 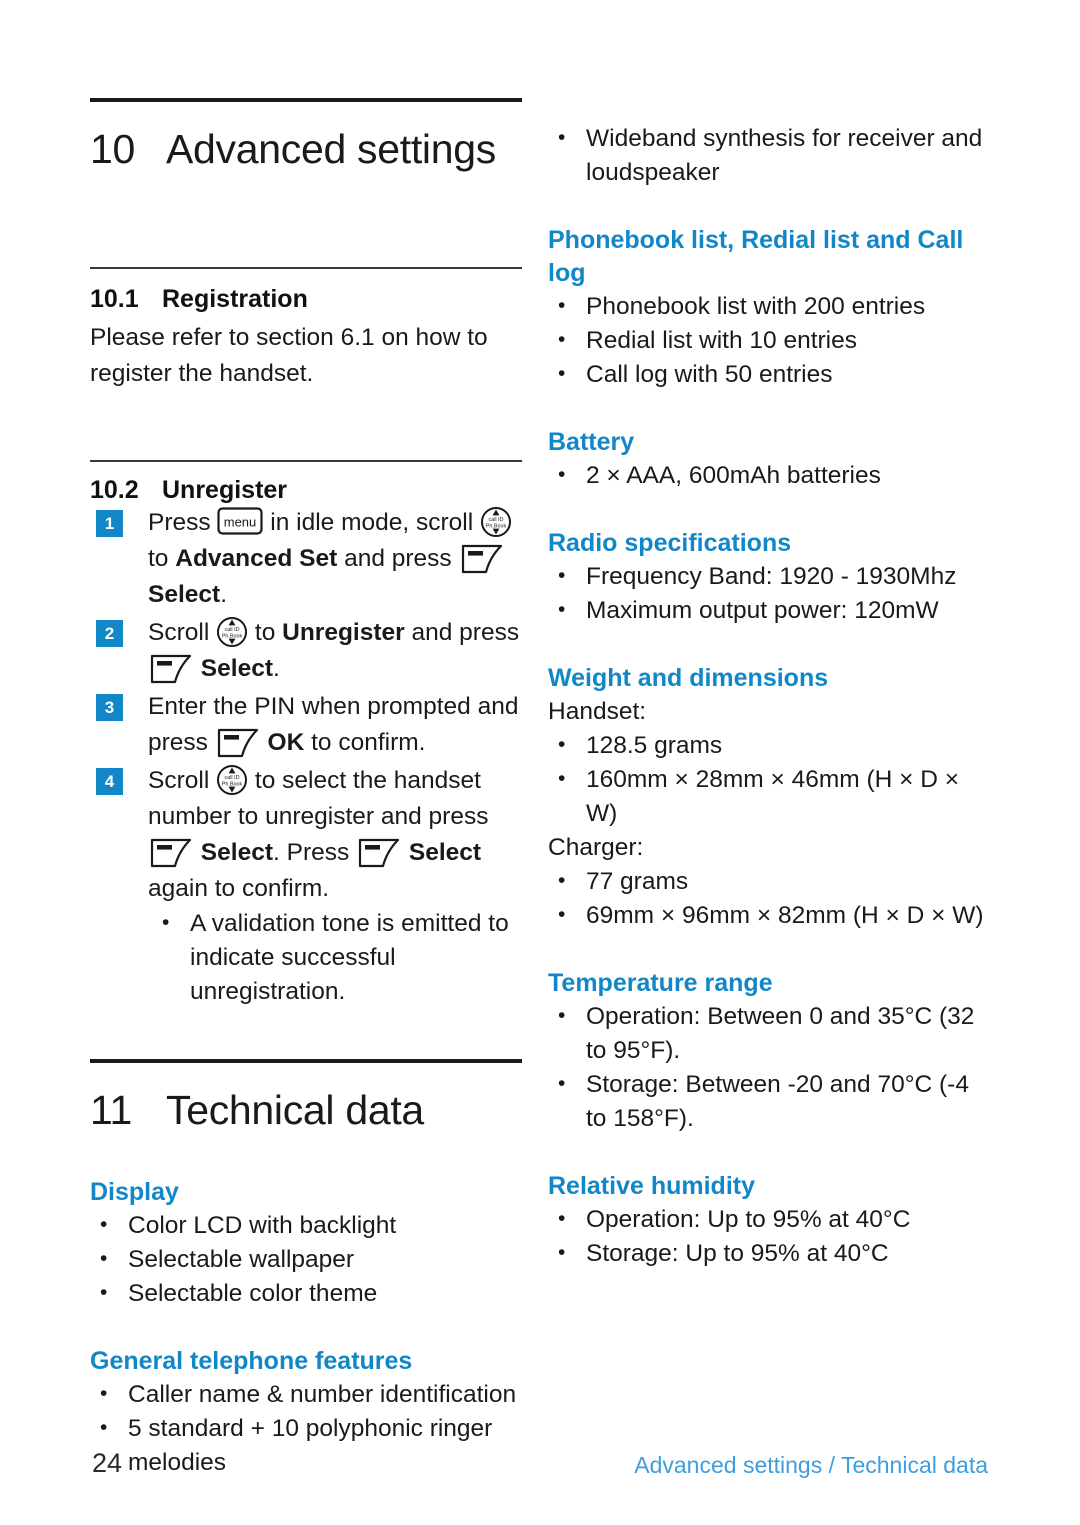 I want to click on spec-bullet-item: Selectable wallpaper, so click(x=310, y=1259).